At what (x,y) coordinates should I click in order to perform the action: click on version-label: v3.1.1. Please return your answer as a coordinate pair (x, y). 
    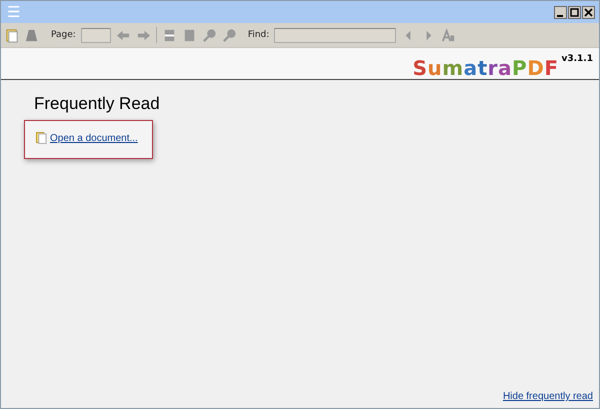
    Looking at the image, I should click on (577, 59).